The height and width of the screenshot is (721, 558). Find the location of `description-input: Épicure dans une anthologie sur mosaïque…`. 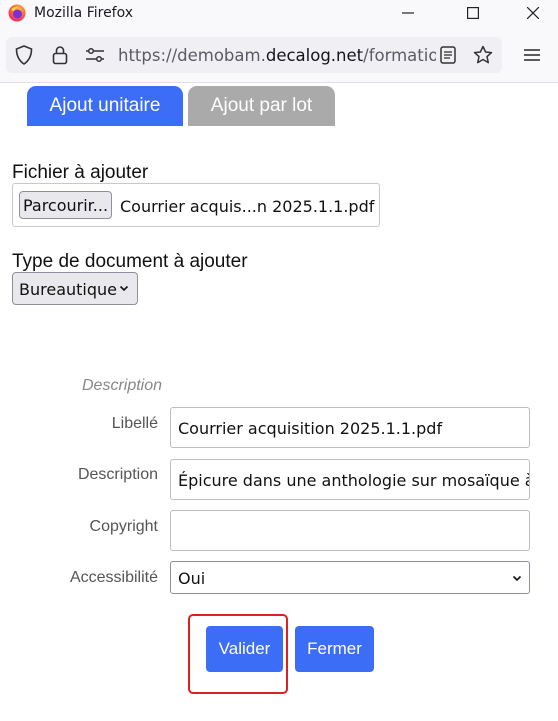

description-input: Épicure dans une anthologie sur mosaïque… is located at coordinates (350, 479).